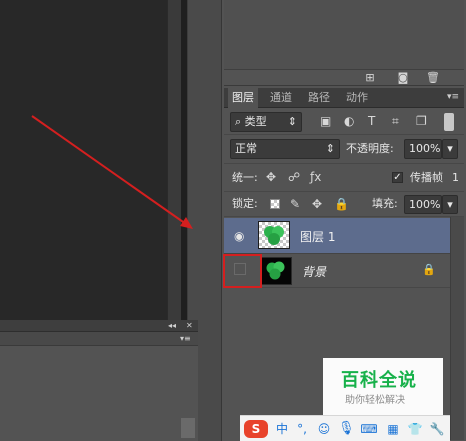 Image resolution: width=466 pixels, height=441 pixels. What do you see at coordinates (375, 400) in the screenshot?
I see `watermark-subtitle: 助你轻松解决` at bounding box center [375, 400].